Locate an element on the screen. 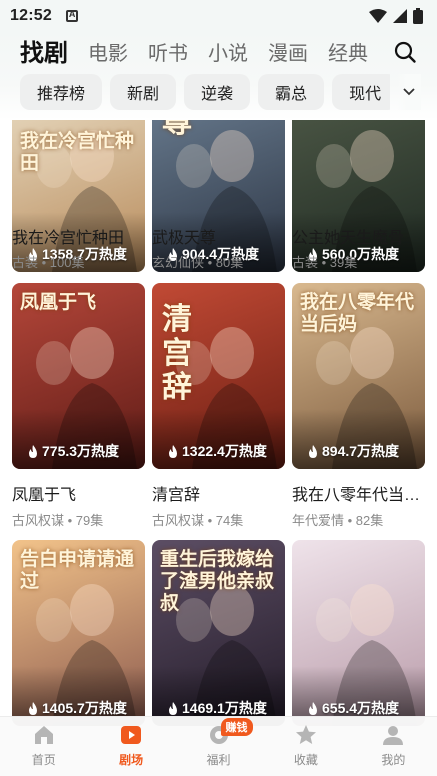 Image resolution: width=437 pixels, height=776 pixels. drama-poster: 清宫辞 1322.4万热度 is located at coordinates (218, 376).